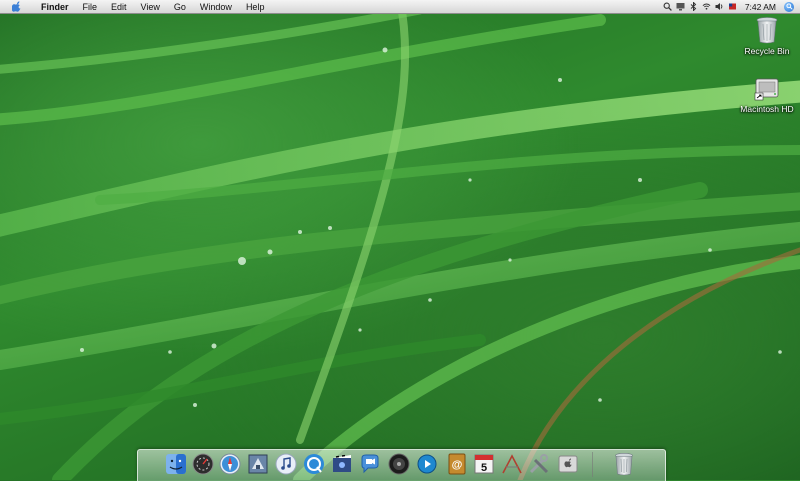  What do you see at coordinates (150, 7) in the screenshot?
I see `menu-view: View` at bounding box center [150, 7].